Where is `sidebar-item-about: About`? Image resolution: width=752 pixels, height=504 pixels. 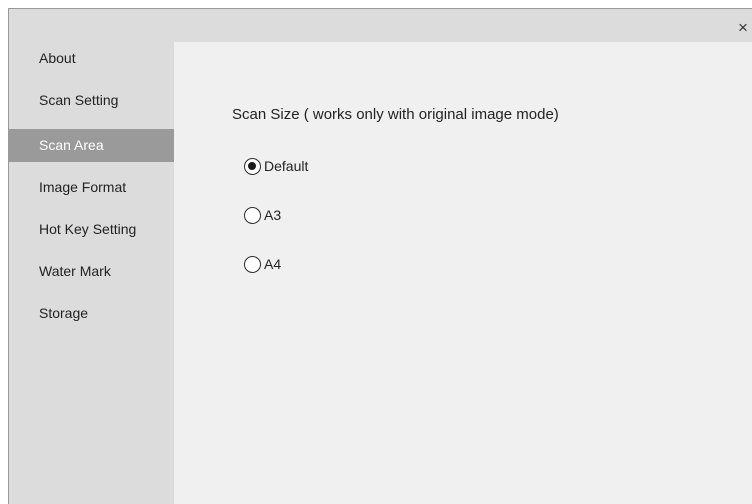
sidebar-item-about: About is located at coordinates (91, 58).